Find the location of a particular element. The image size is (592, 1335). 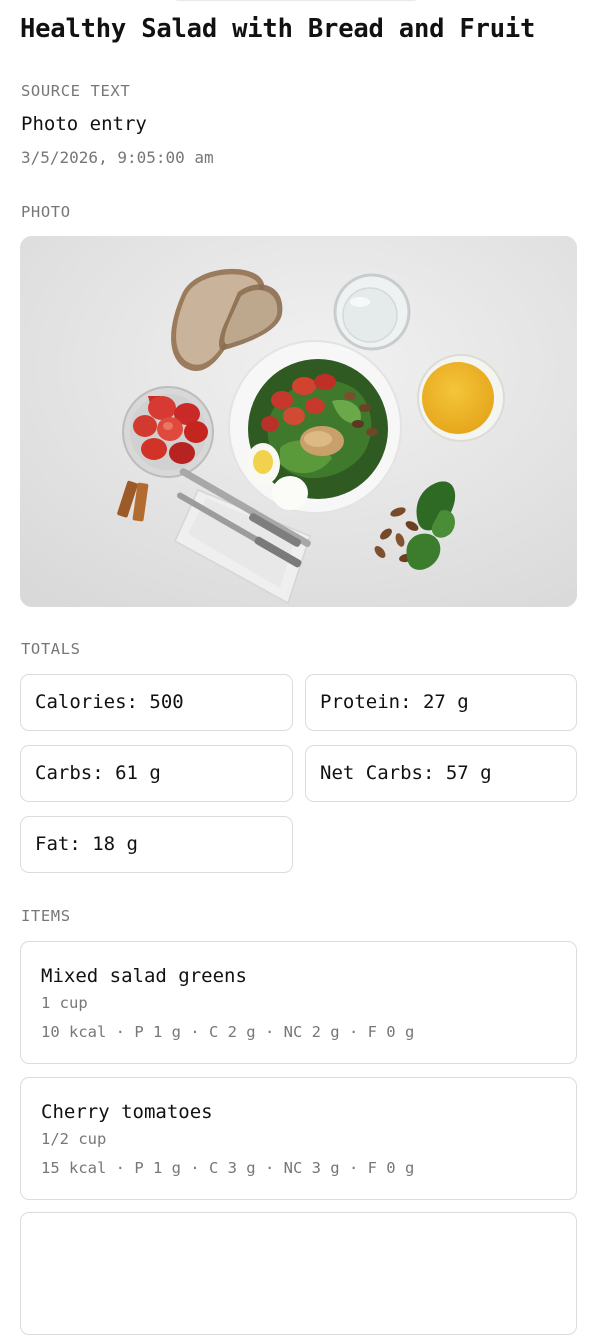

entry-timestamp: 3/5/2026, 9:05:00 am is located at coordinates (117, 157).